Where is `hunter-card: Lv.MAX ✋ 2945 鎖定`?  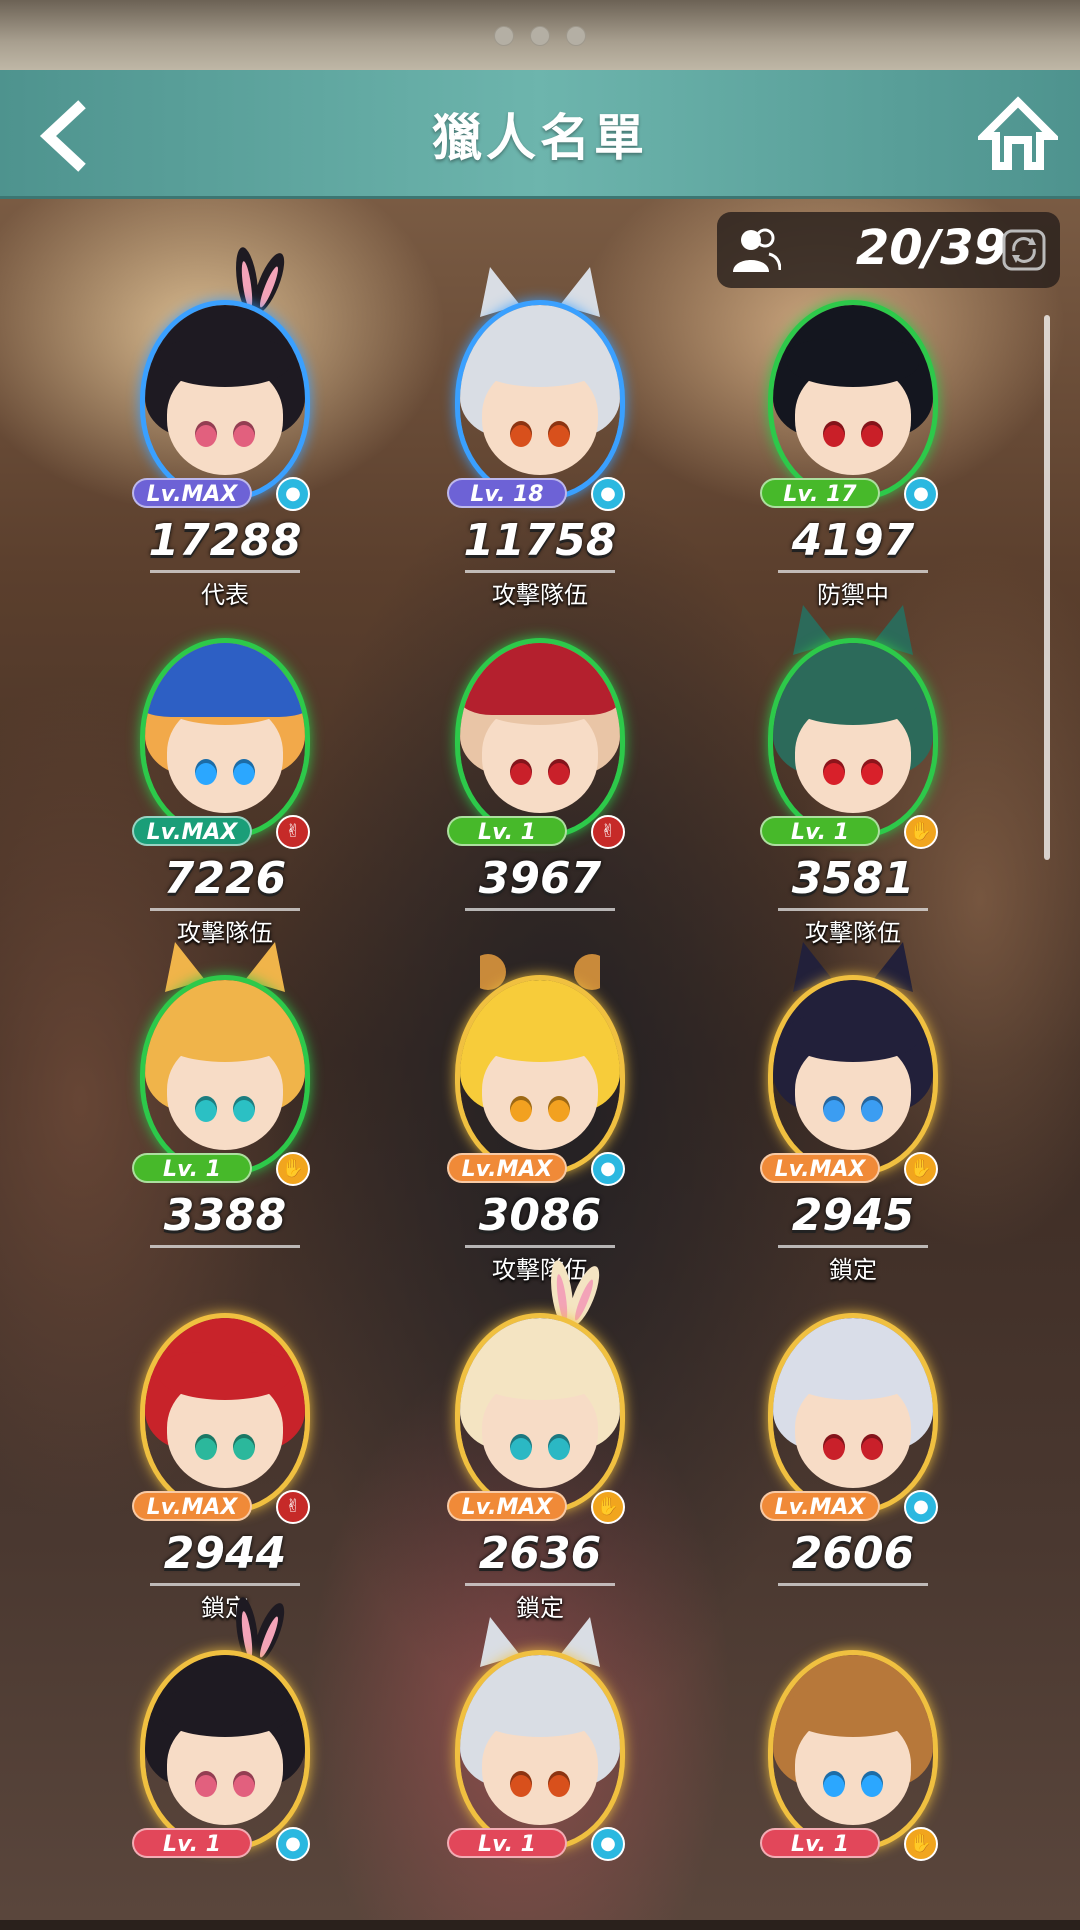 hunter-card: Lv.MAX ✋ 2945 鎖定 is located at coordinates (853, 1102).